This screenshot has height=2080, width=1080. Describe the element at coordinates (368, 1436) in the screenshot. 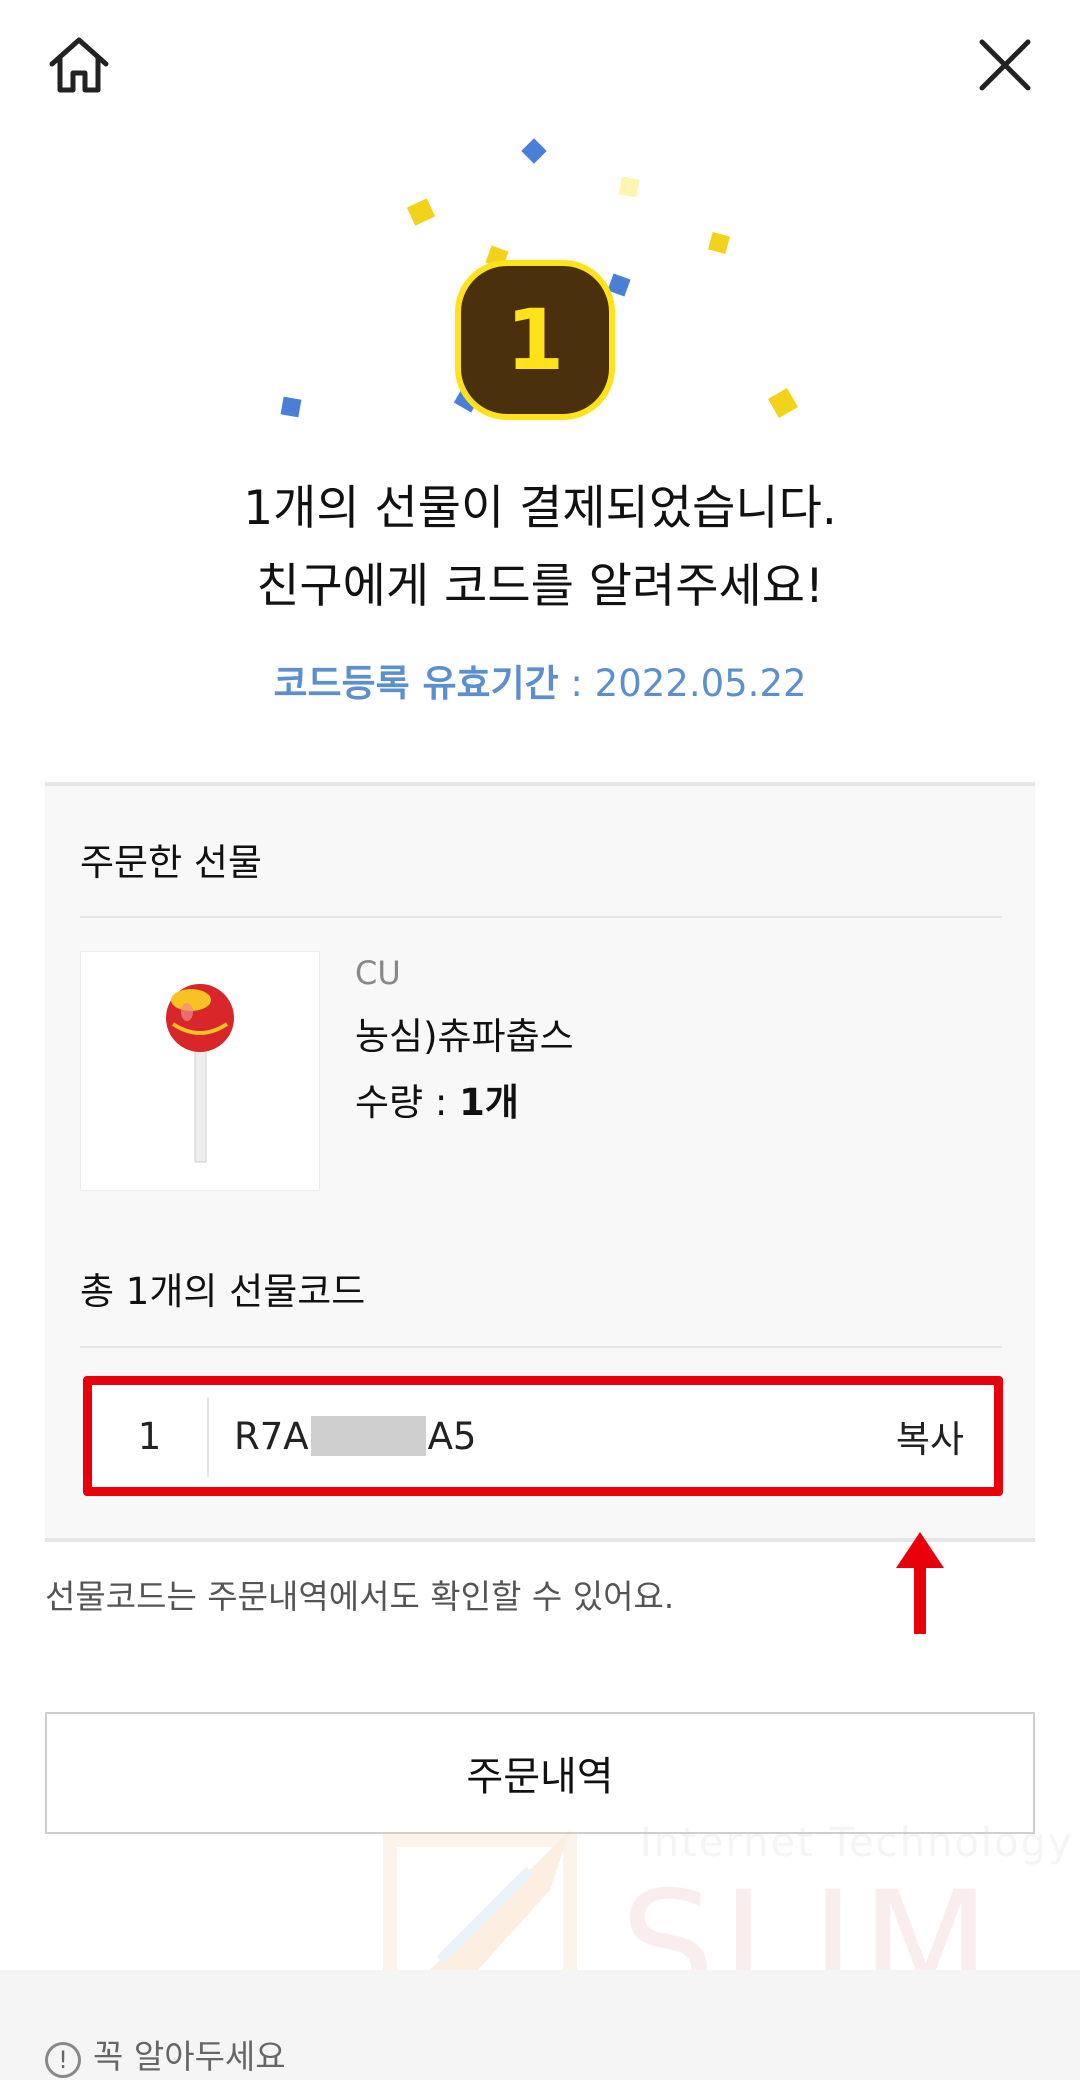

I see `redacted-block` at that location.